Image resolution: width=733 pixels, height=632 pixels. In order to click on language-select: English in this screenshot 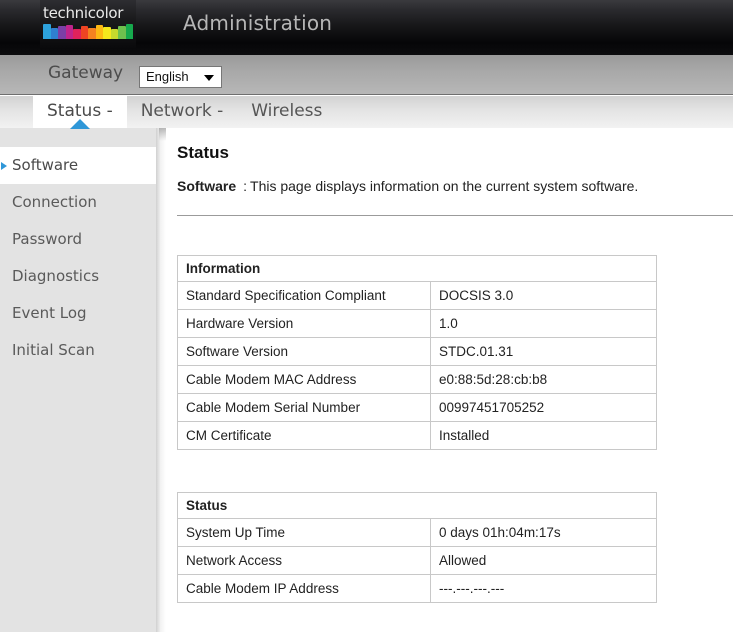, I will do `click(180, 77)`.